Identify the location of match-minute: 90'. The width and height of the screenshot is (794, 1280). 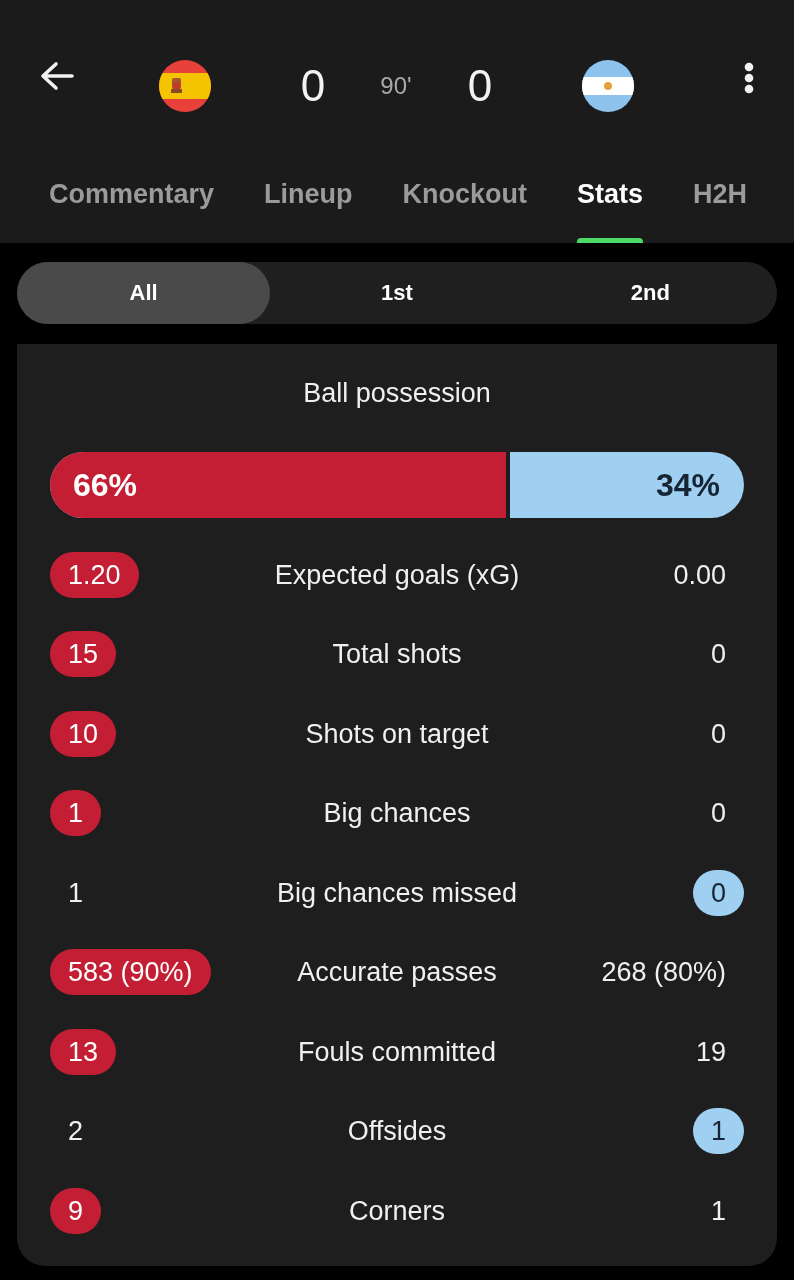
(396, 86).